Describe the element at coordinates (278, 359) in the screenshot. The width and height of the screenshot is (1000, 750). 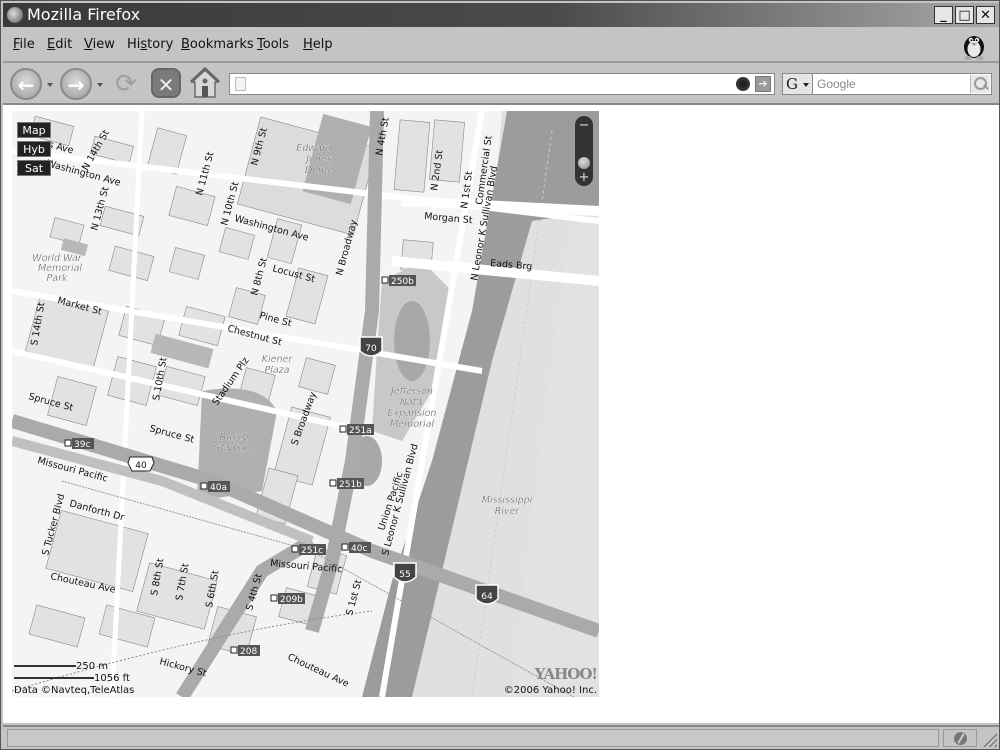
I see `label-kiener-plaza-1: Kiener` at that location.